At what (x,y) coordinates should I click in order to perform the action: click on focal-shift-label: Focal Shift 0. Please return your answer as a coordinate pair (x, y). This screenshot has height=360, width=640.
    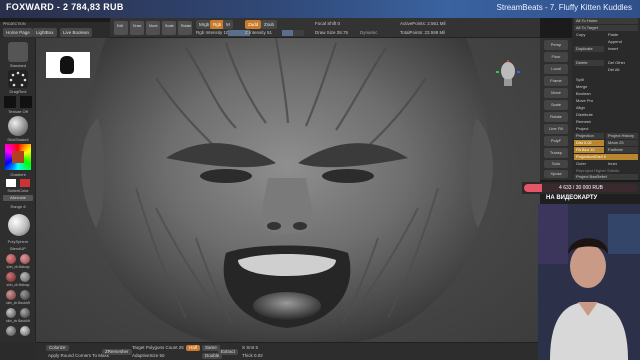
    Looking at the image, I should click on (328, 23).